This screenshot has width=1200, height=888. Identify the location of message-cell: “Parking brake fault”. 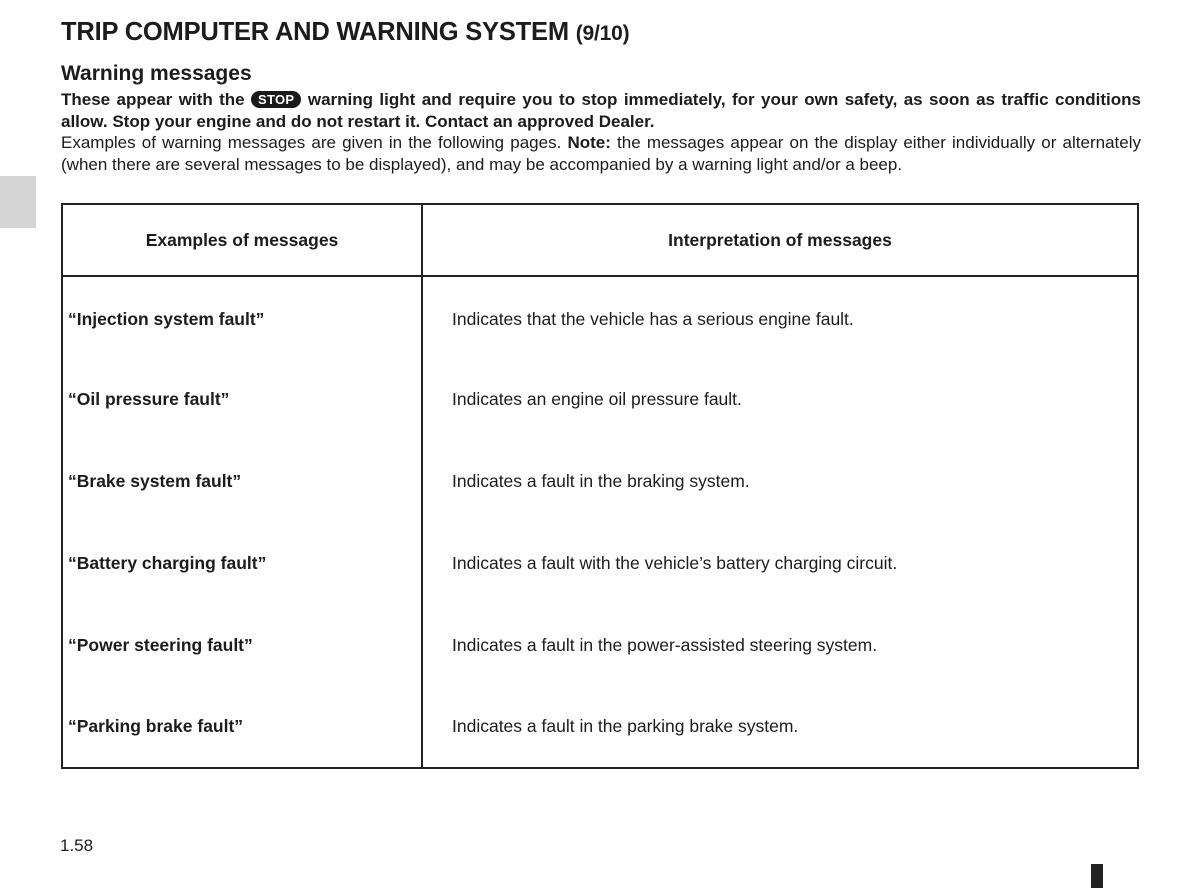
(242, 727).